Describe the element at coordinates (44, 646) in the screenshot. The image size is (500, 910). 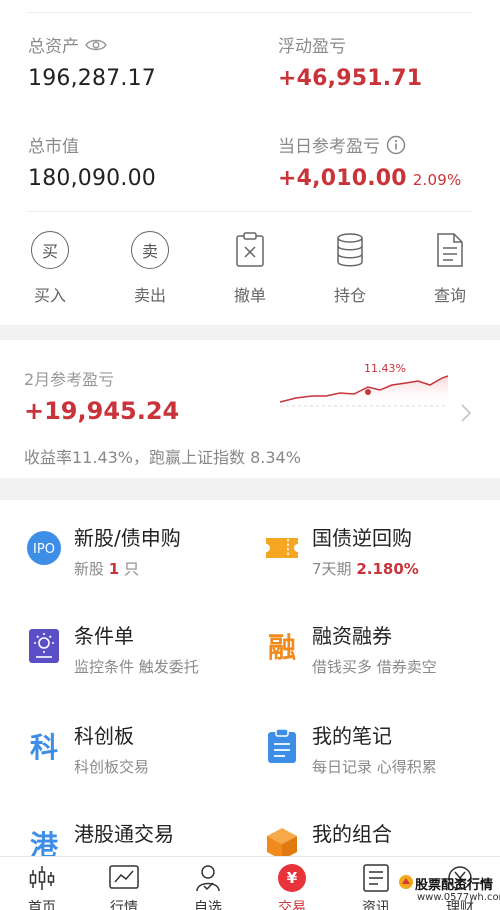
I see `condition-order-icon` at that location.